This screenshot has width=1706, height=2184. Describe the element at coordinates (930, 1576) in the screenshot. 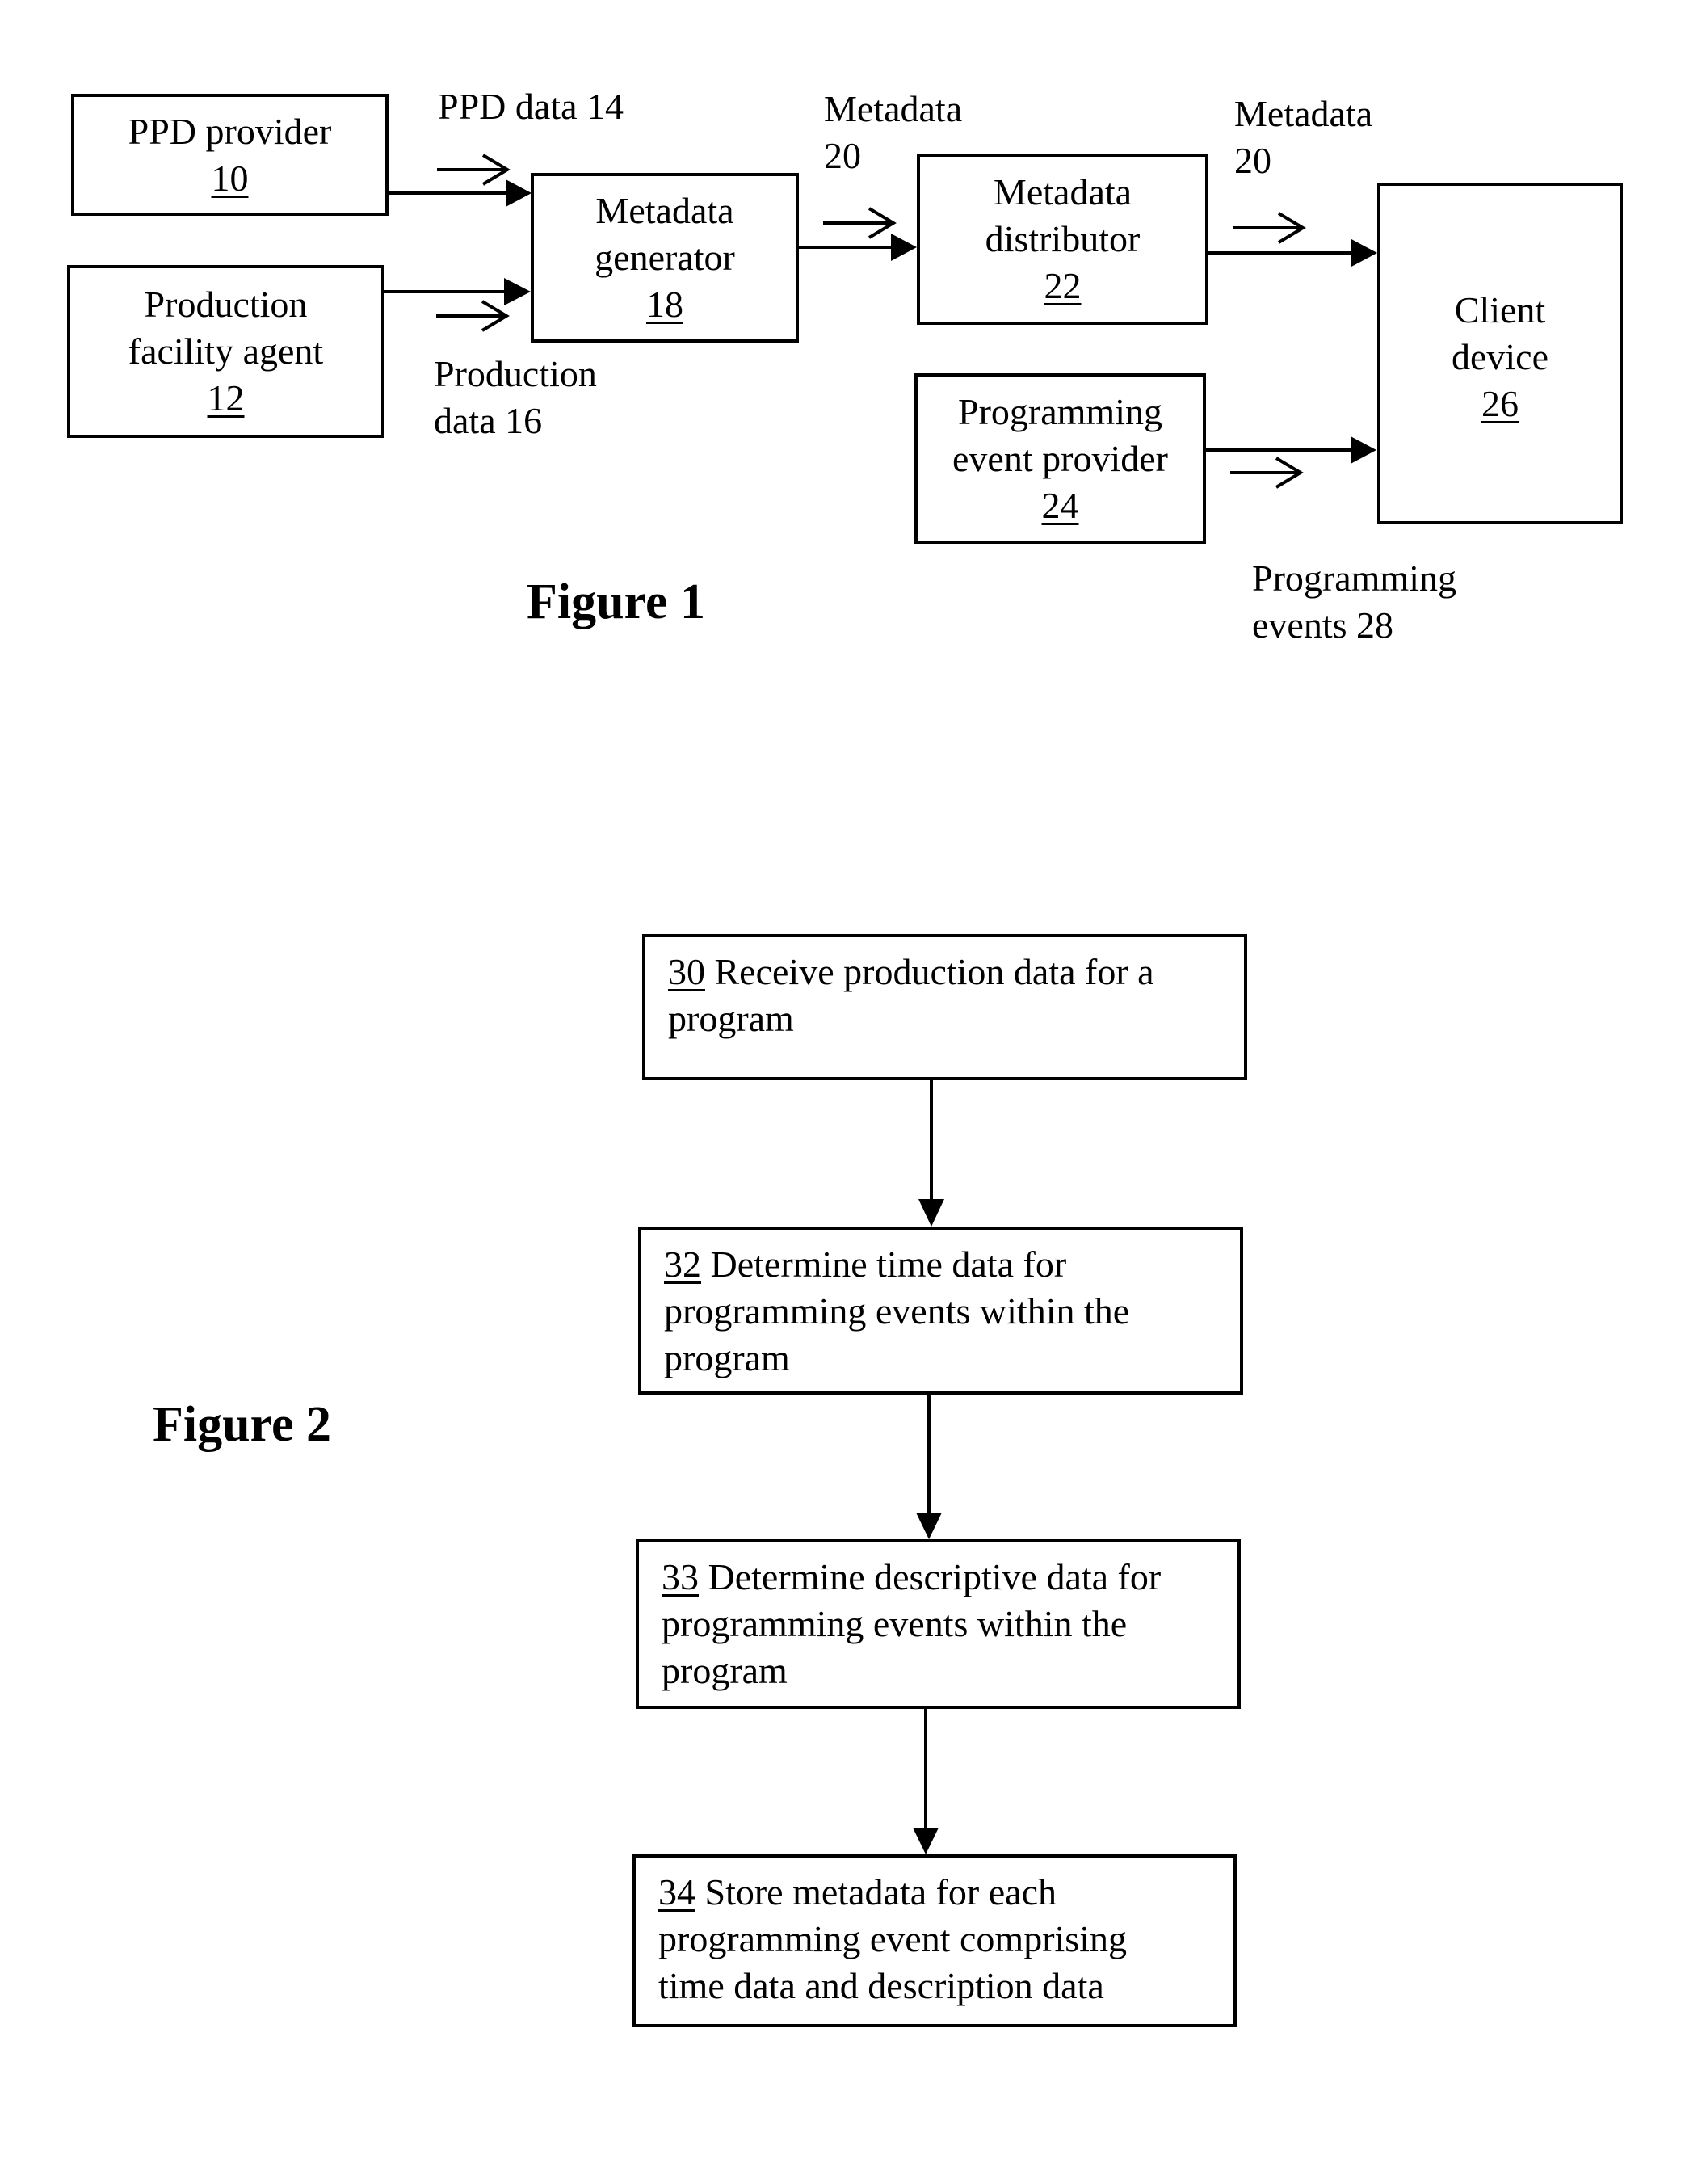

I see `step-33-text-line1: Determine descriptive data for` at that location.